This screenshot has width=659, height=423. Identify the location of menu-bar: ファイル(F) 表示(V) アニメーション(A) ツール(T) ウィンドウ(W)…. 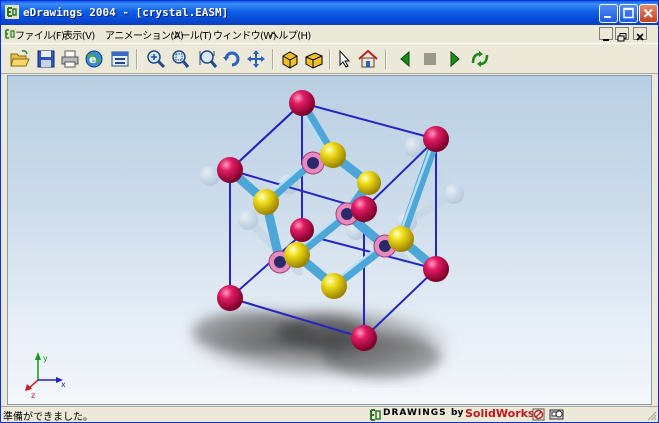
(329, 34).